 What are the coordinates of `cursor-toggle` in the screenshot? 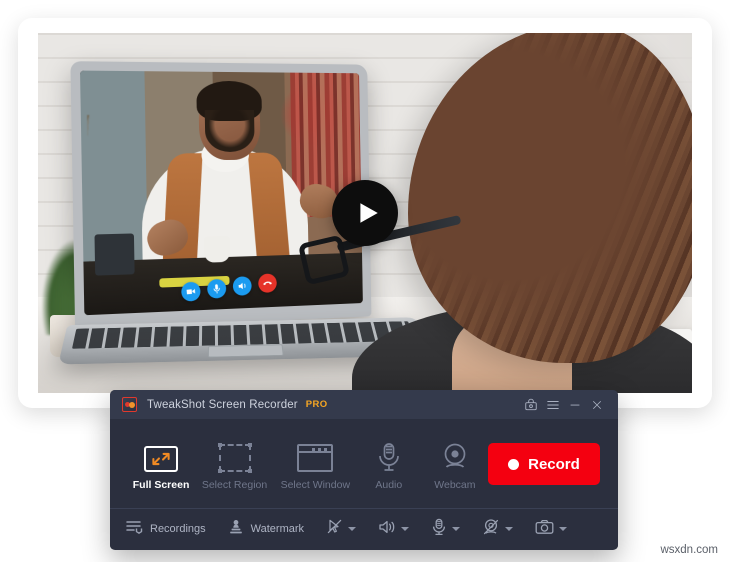 It's located at (341, 529).